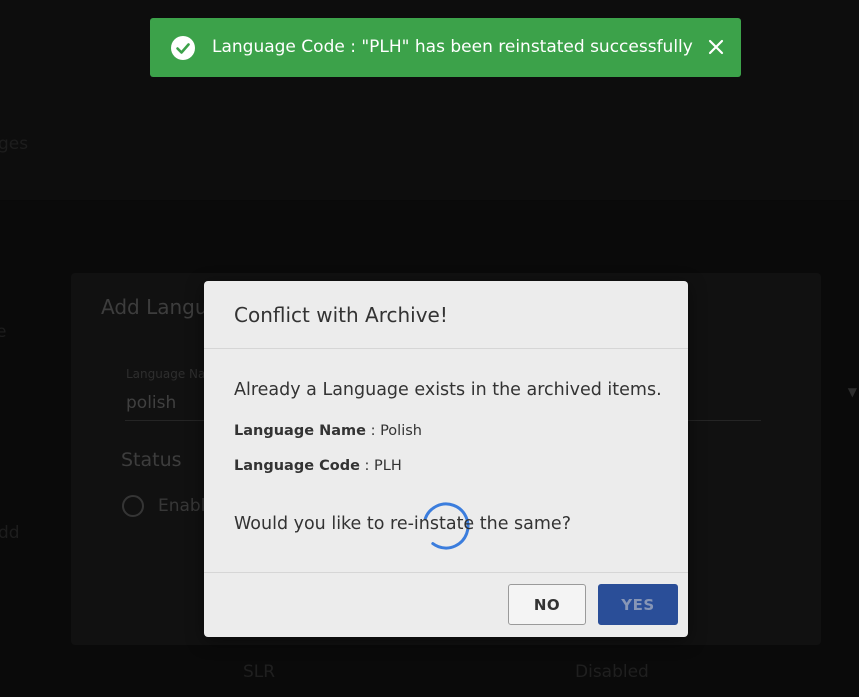 The width and height of the screenshot is (859, 697). Describe the element at coordinates (393, 431) in the screenshot. I see `language-name-detail-value: : Polish` at that location.